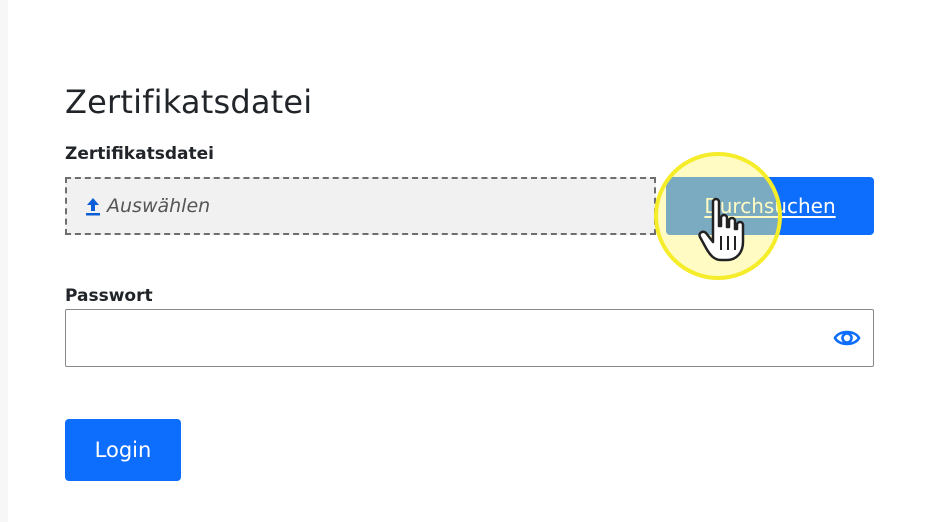  I want to click on page-left-border, so click(4, 261).